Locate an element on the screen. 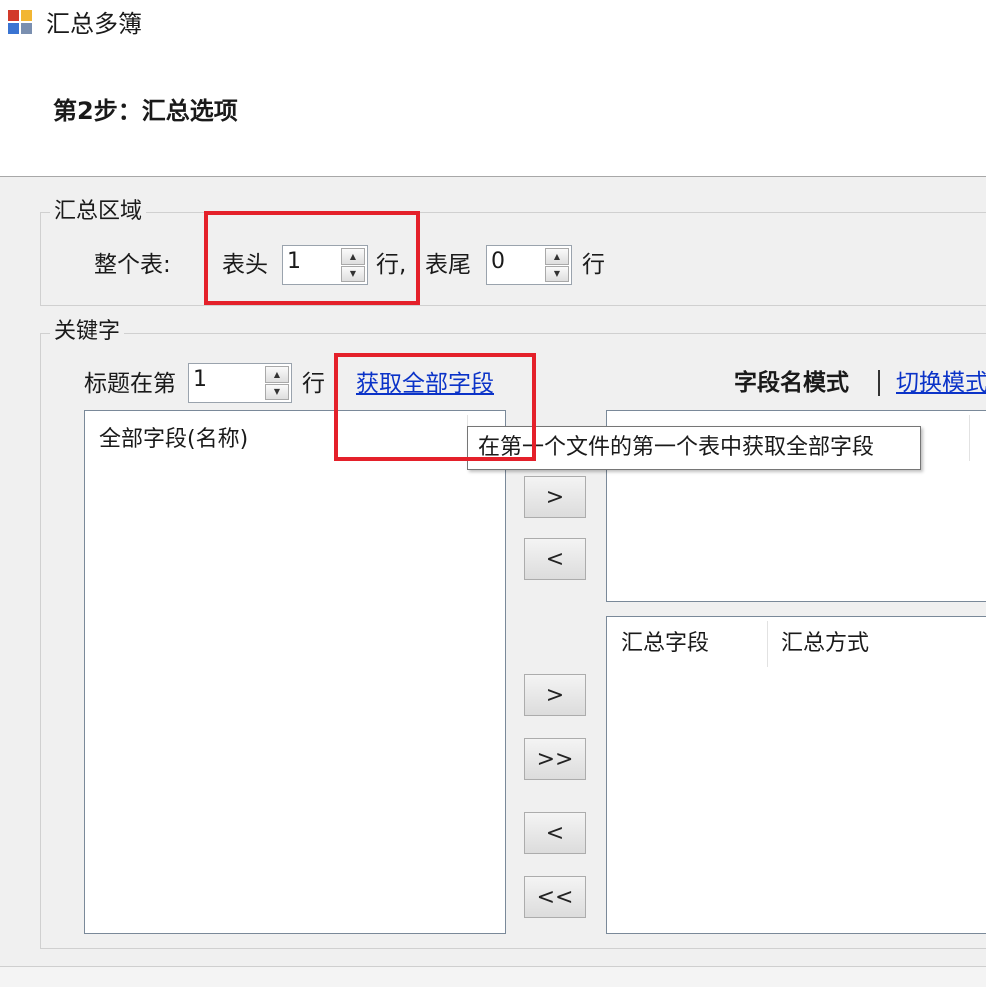  title-row-label: 标题在第 is located at coordinates (130, 384).